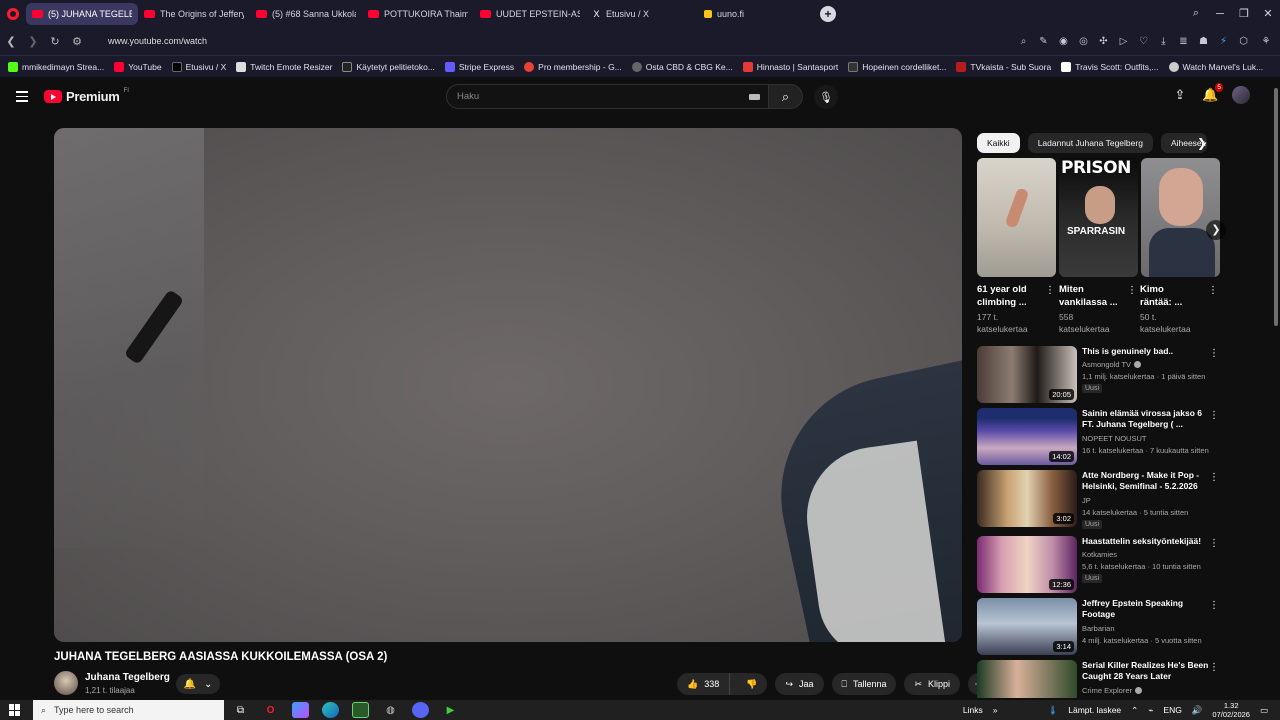 The width and height of the screenshot is (1280, 720). I want to click on search-button: ⌕, so click(785, 96).